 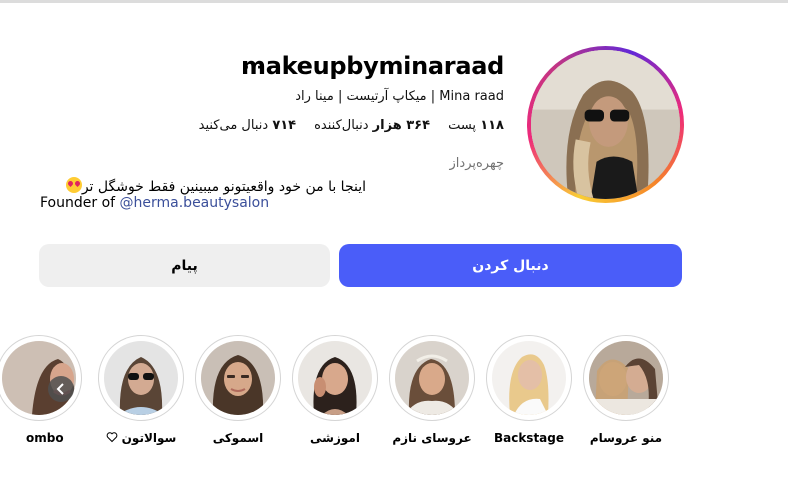 I want to click on username: makeupbyminaraad, so click(x=372, y=66).